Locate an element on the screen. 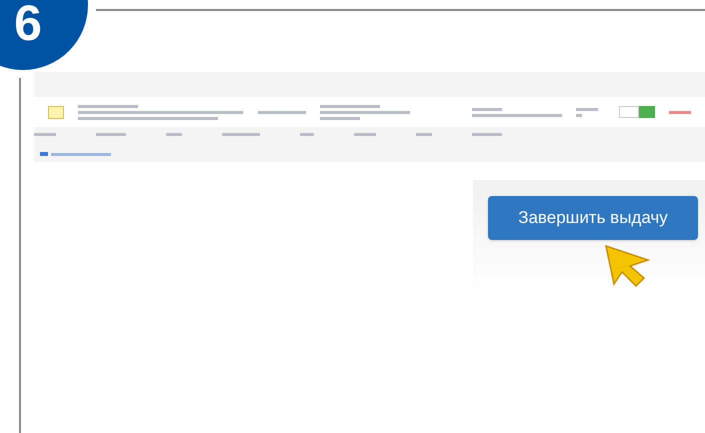 This screenshot has height=433, width=705. pointer-cursor-icon is located at coordinates (628, 266).